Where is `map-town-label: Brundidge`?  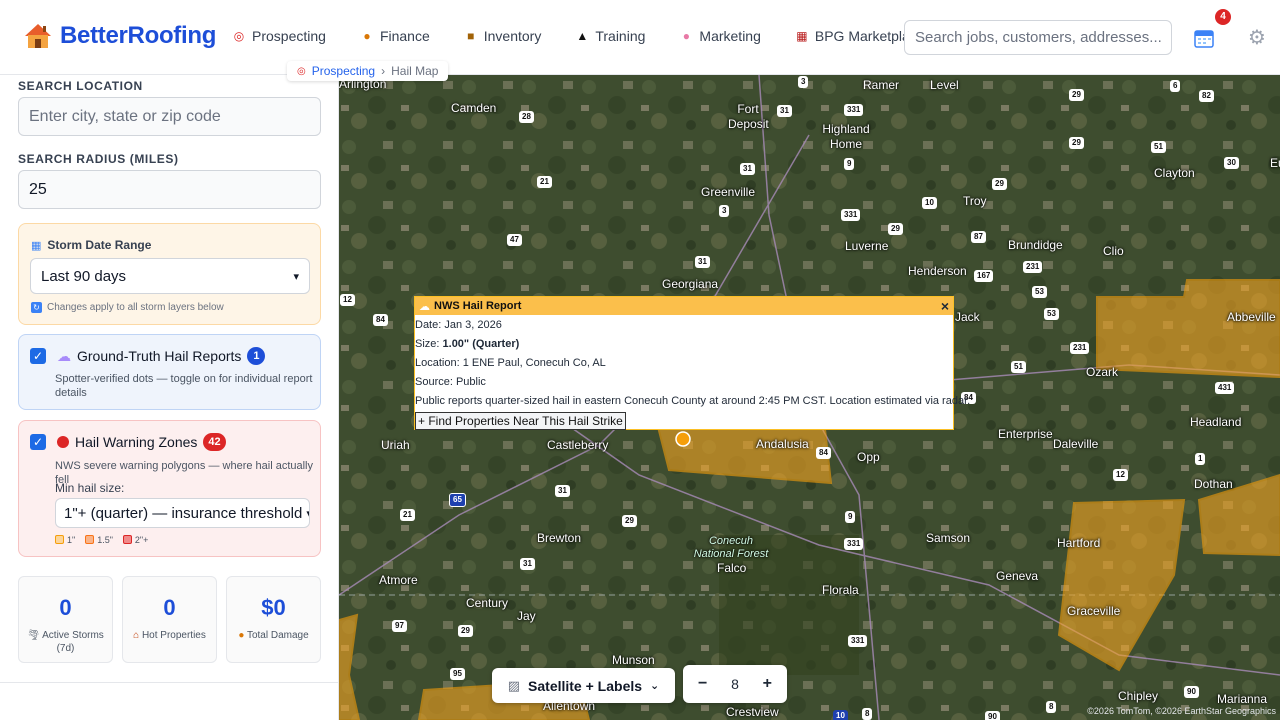 map-town-label: Brundidge is located at coordinates (1035, 245).